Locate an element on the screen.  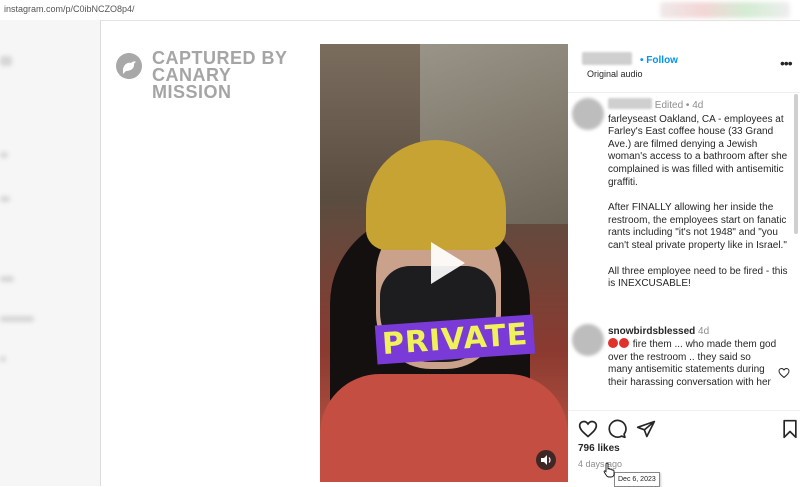
caption-author-blurred is located at coordinates (630, 103).